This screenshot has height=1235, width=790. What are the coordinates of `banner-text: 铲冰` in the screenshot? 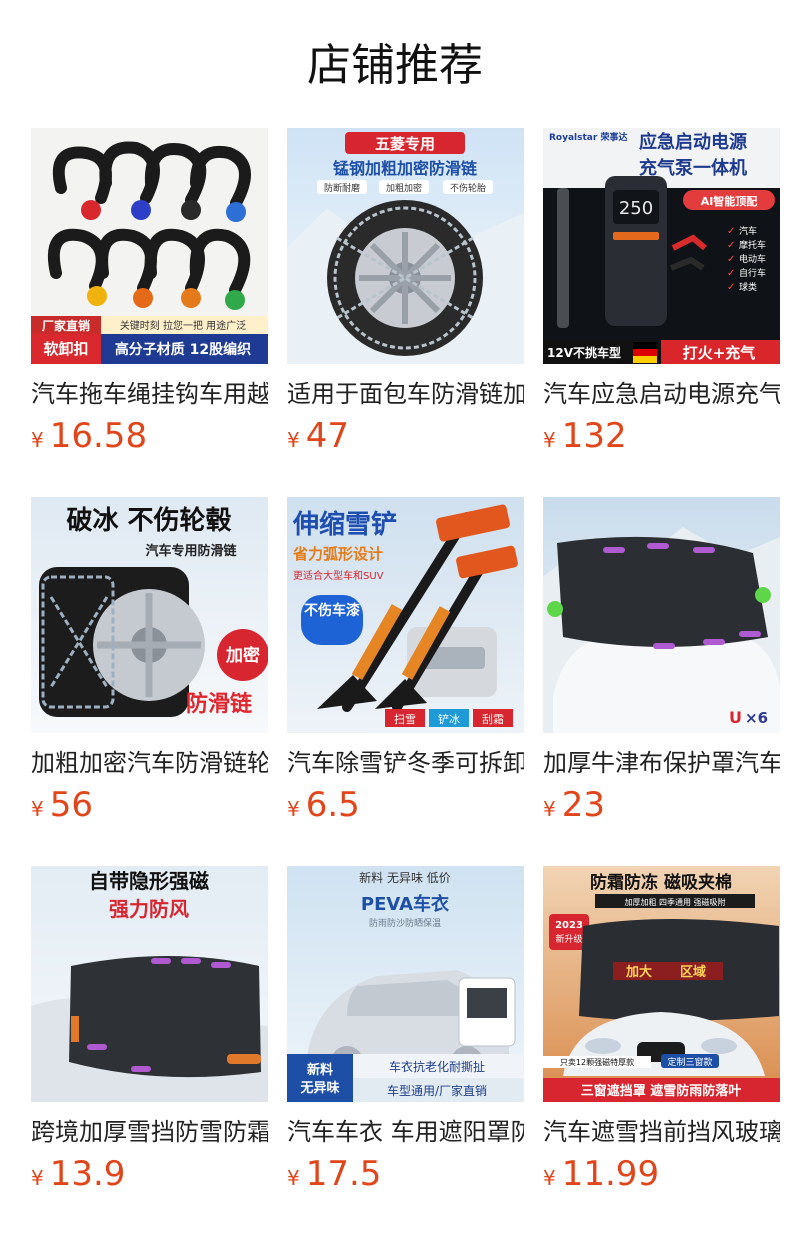 It's located at (449, 719).